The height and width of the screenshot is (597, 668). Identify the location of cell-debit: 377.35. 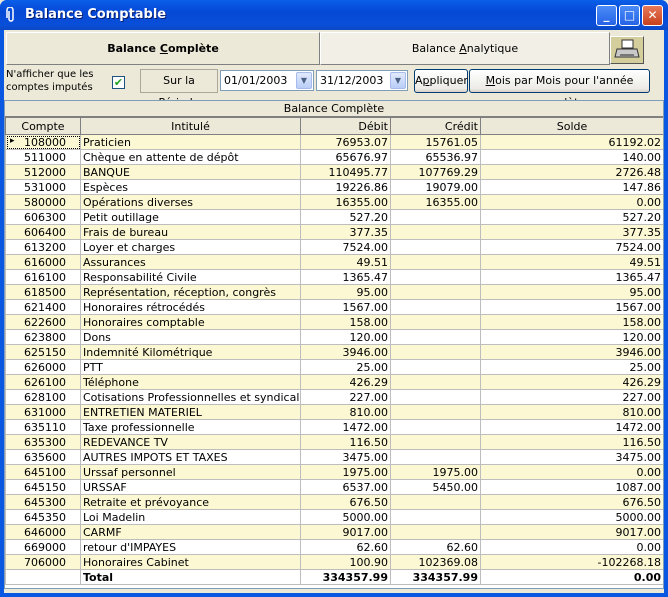
(345, 232).